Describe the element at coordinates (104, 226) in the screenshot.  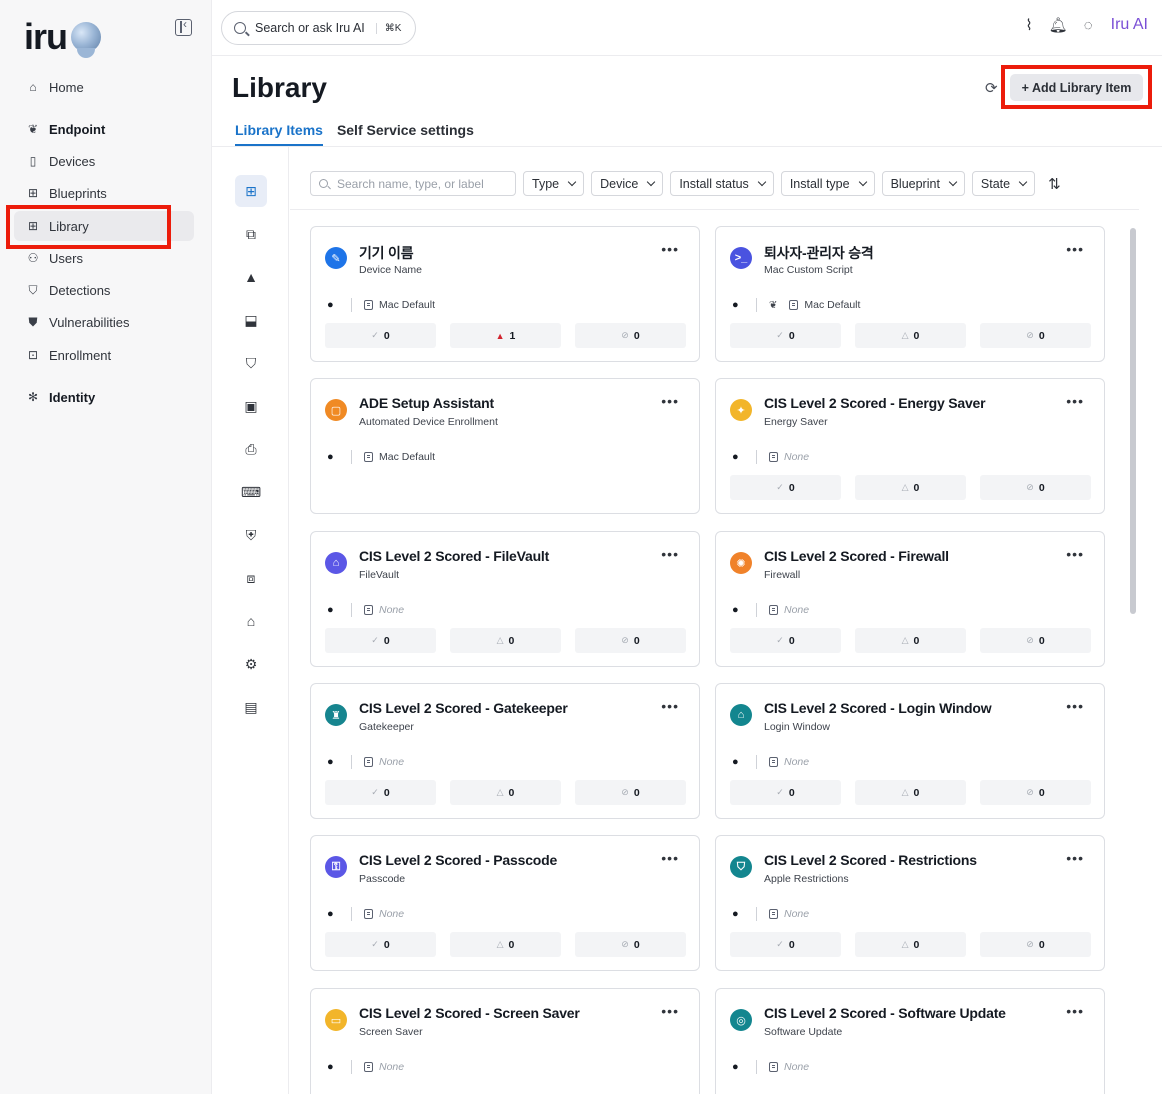
I see `sidebar-item-library: ⊞ Library` at that location.